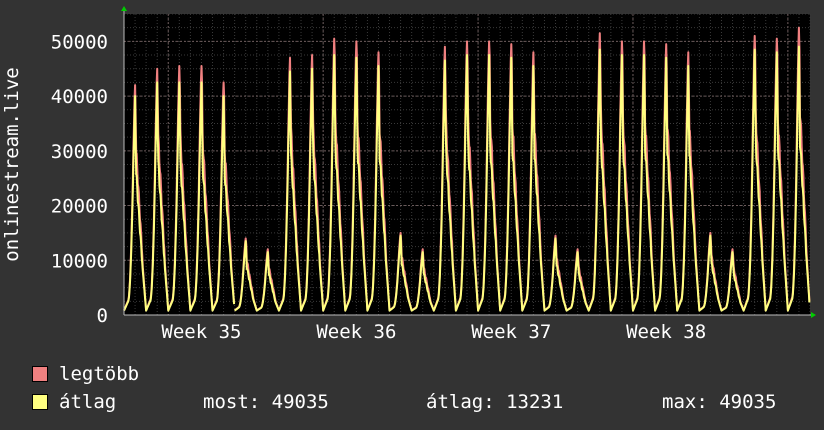 The height and width of the screenshot is (430, 824). I want to click on y-axis-arrow, so click(124, 8).